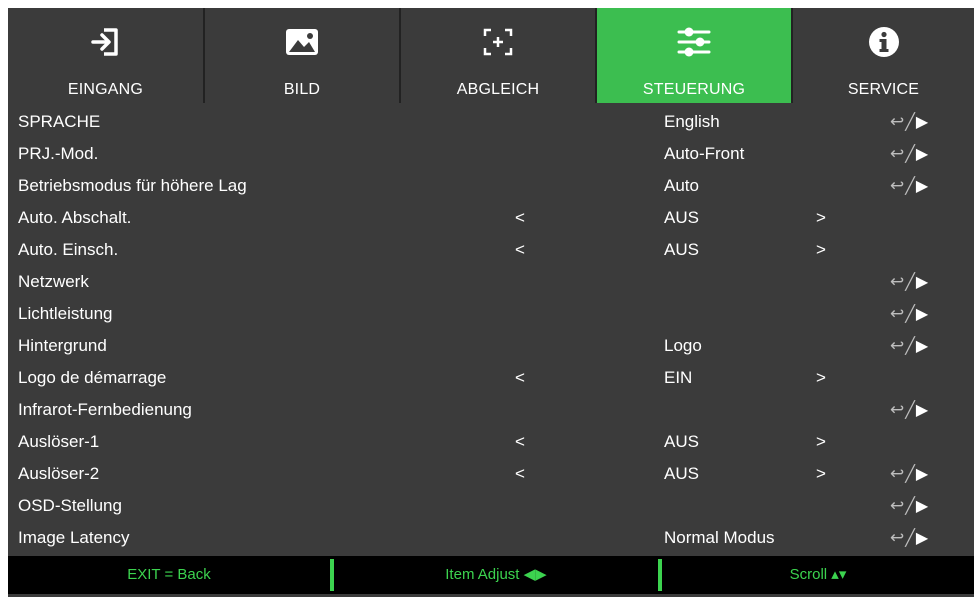 The height and width of the screenshot is (597, 974). What do you see at coordinates (491, 410) in the screenshot?
I see `menu-row: Infrarot-Fernbedienung ↩ ╱ ▶` at bounding box center [491, 410].